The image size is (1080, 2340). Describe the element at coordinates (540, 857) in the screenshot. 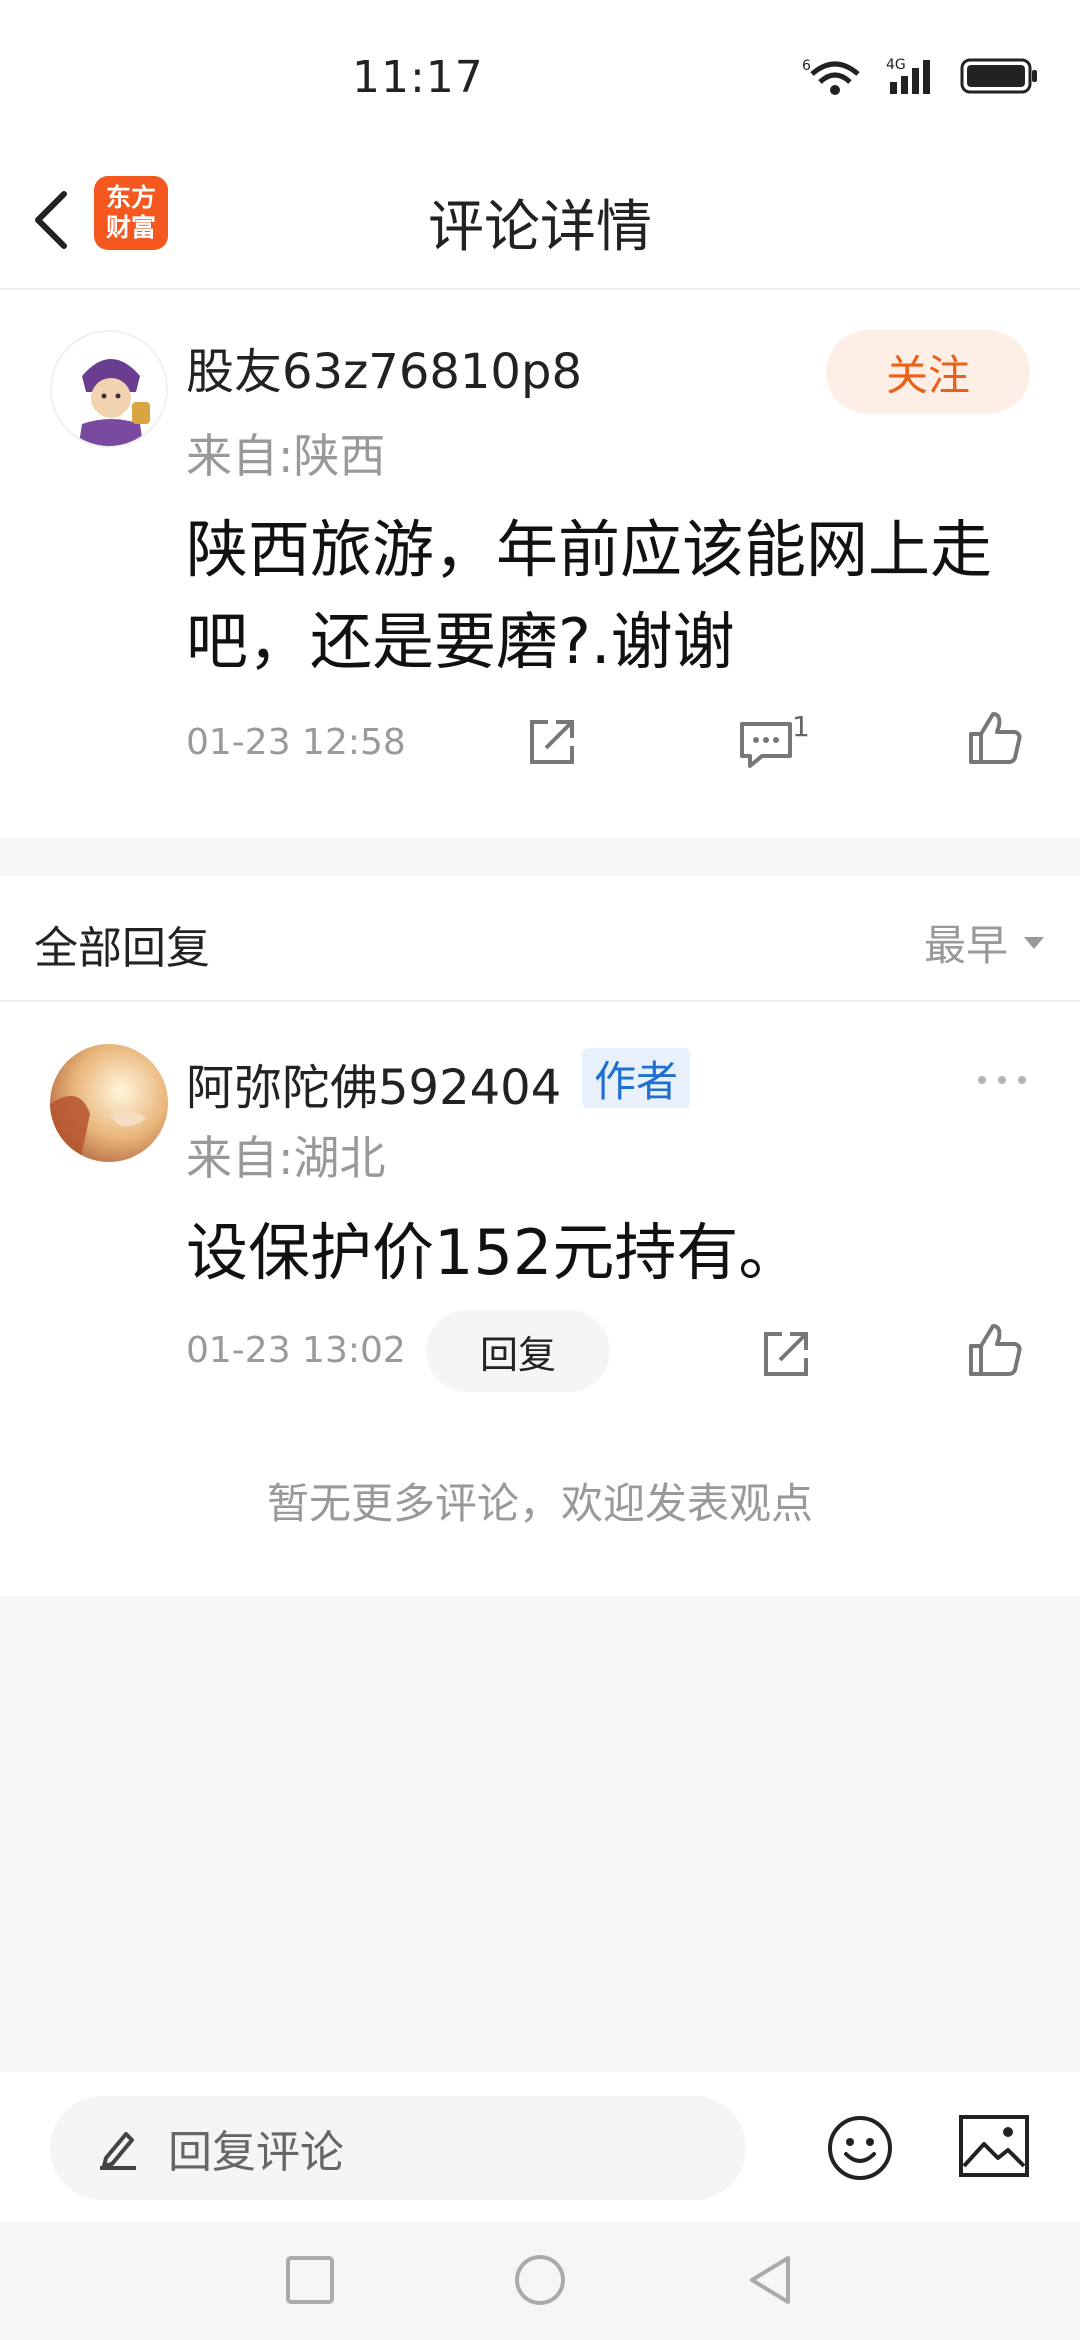

I see `section-divider` at that location.